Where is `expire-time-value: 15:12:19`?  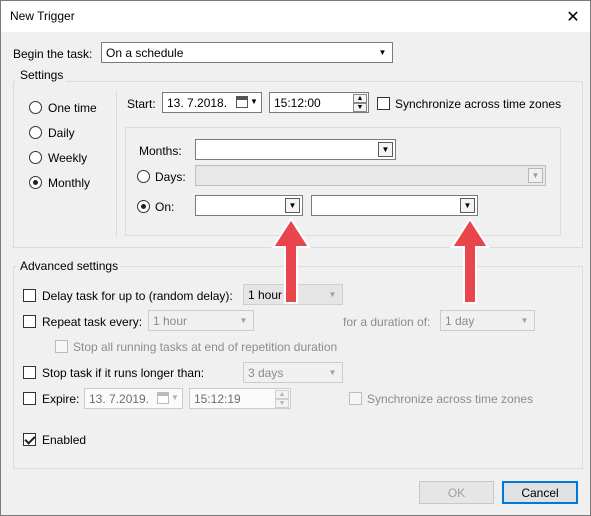
expire-time-value: 15:12:19 is located at coordinates (217, 399).